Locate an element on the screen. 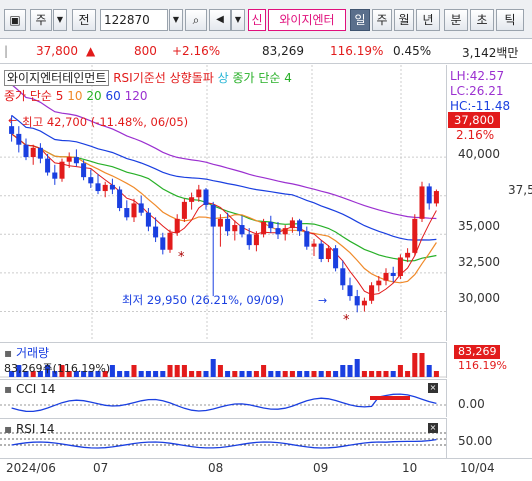  cci-chart is located at coordinates (223, 399).